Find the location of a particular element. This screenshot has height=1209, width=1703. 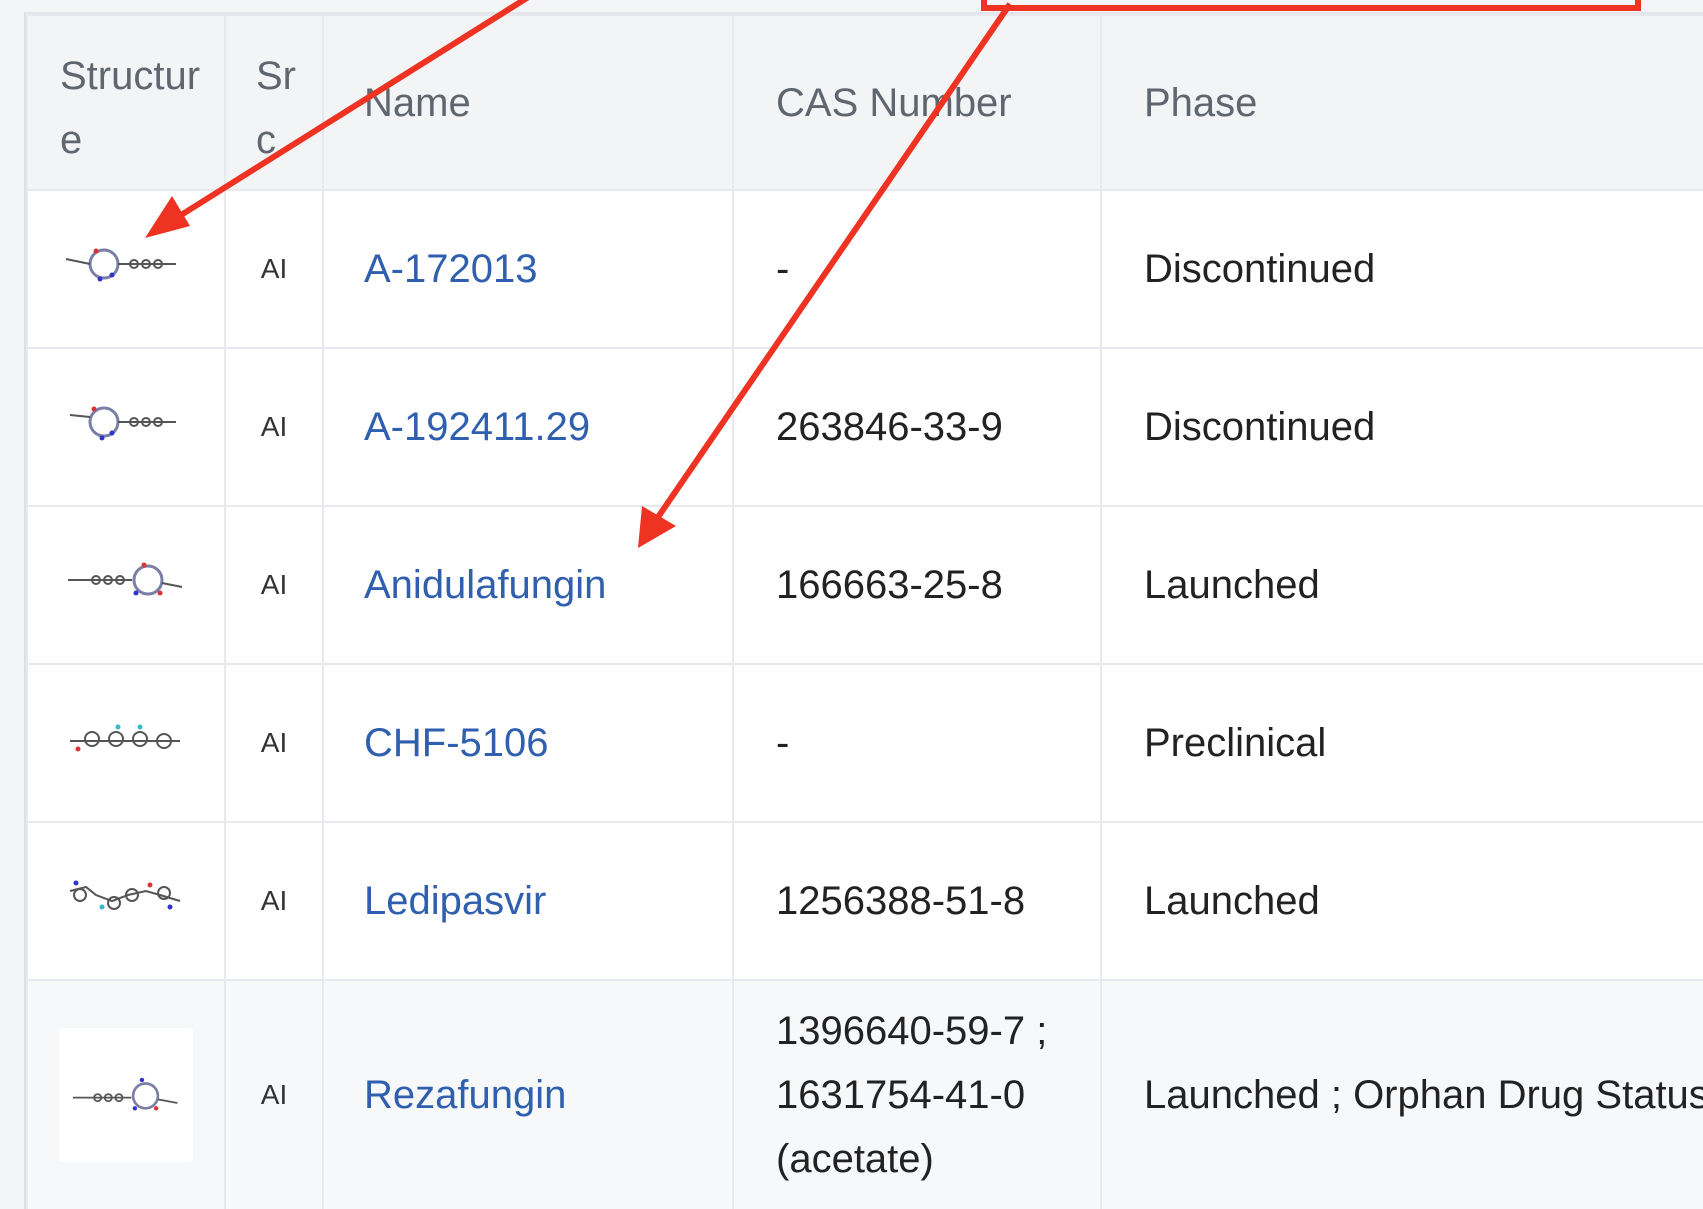

table-row: AI Ledipasvir 1256388-51-8 Launched is located at coordinates (864, 901).